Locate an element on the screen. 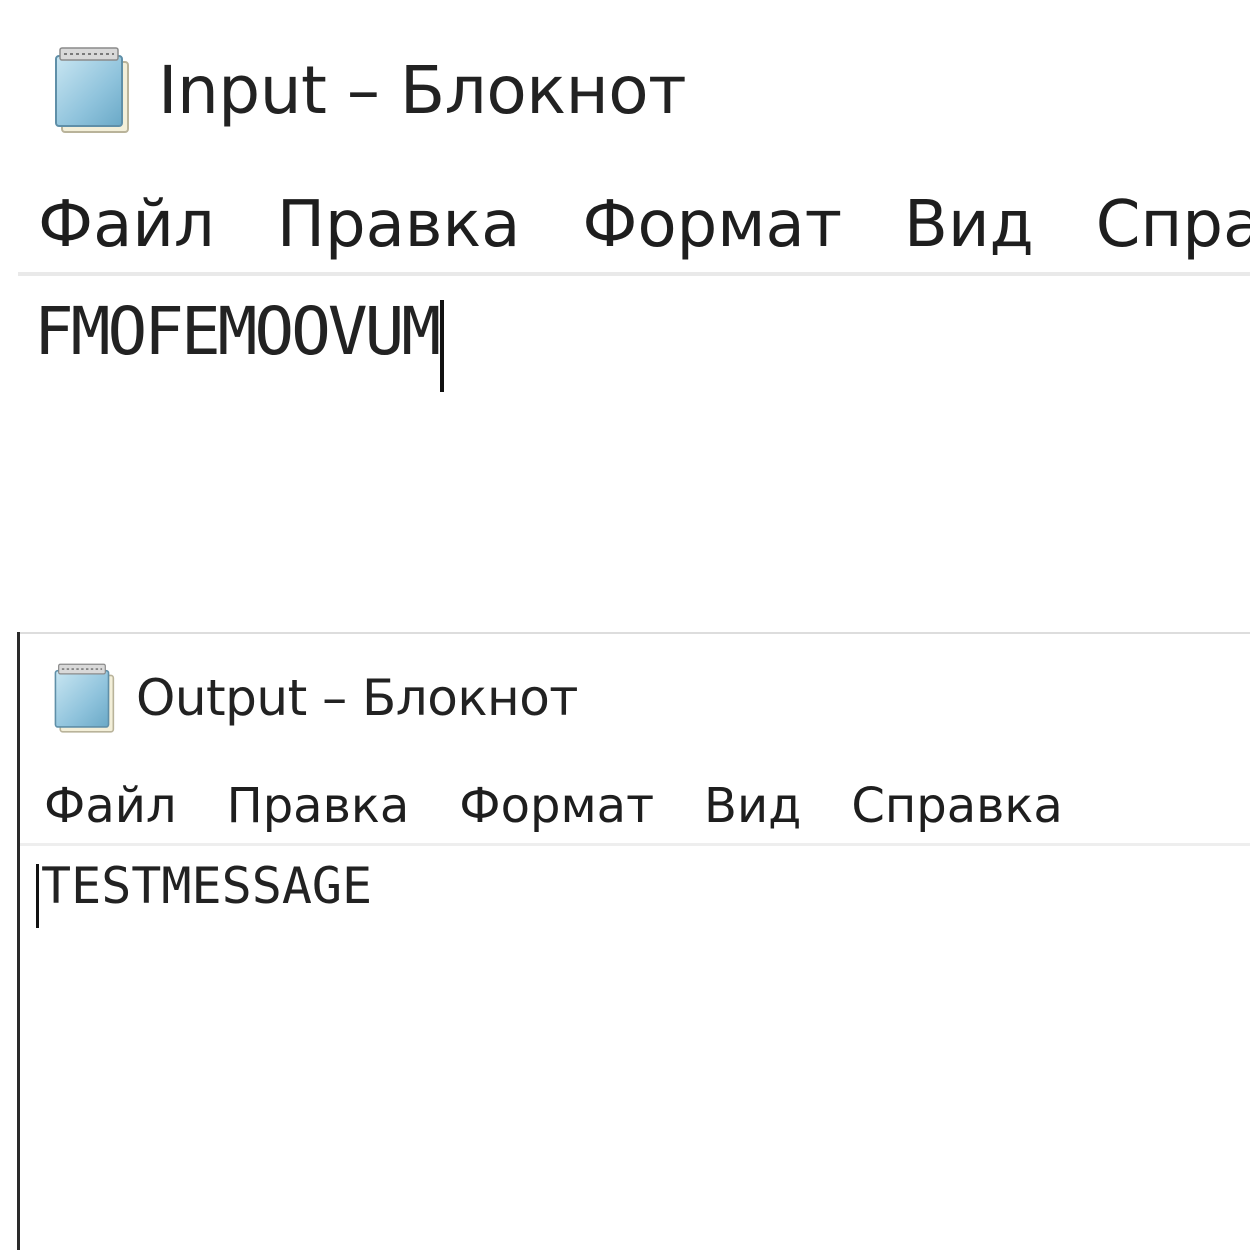  title-bar: Output – Блокнот is located at coordinates (315, 698).